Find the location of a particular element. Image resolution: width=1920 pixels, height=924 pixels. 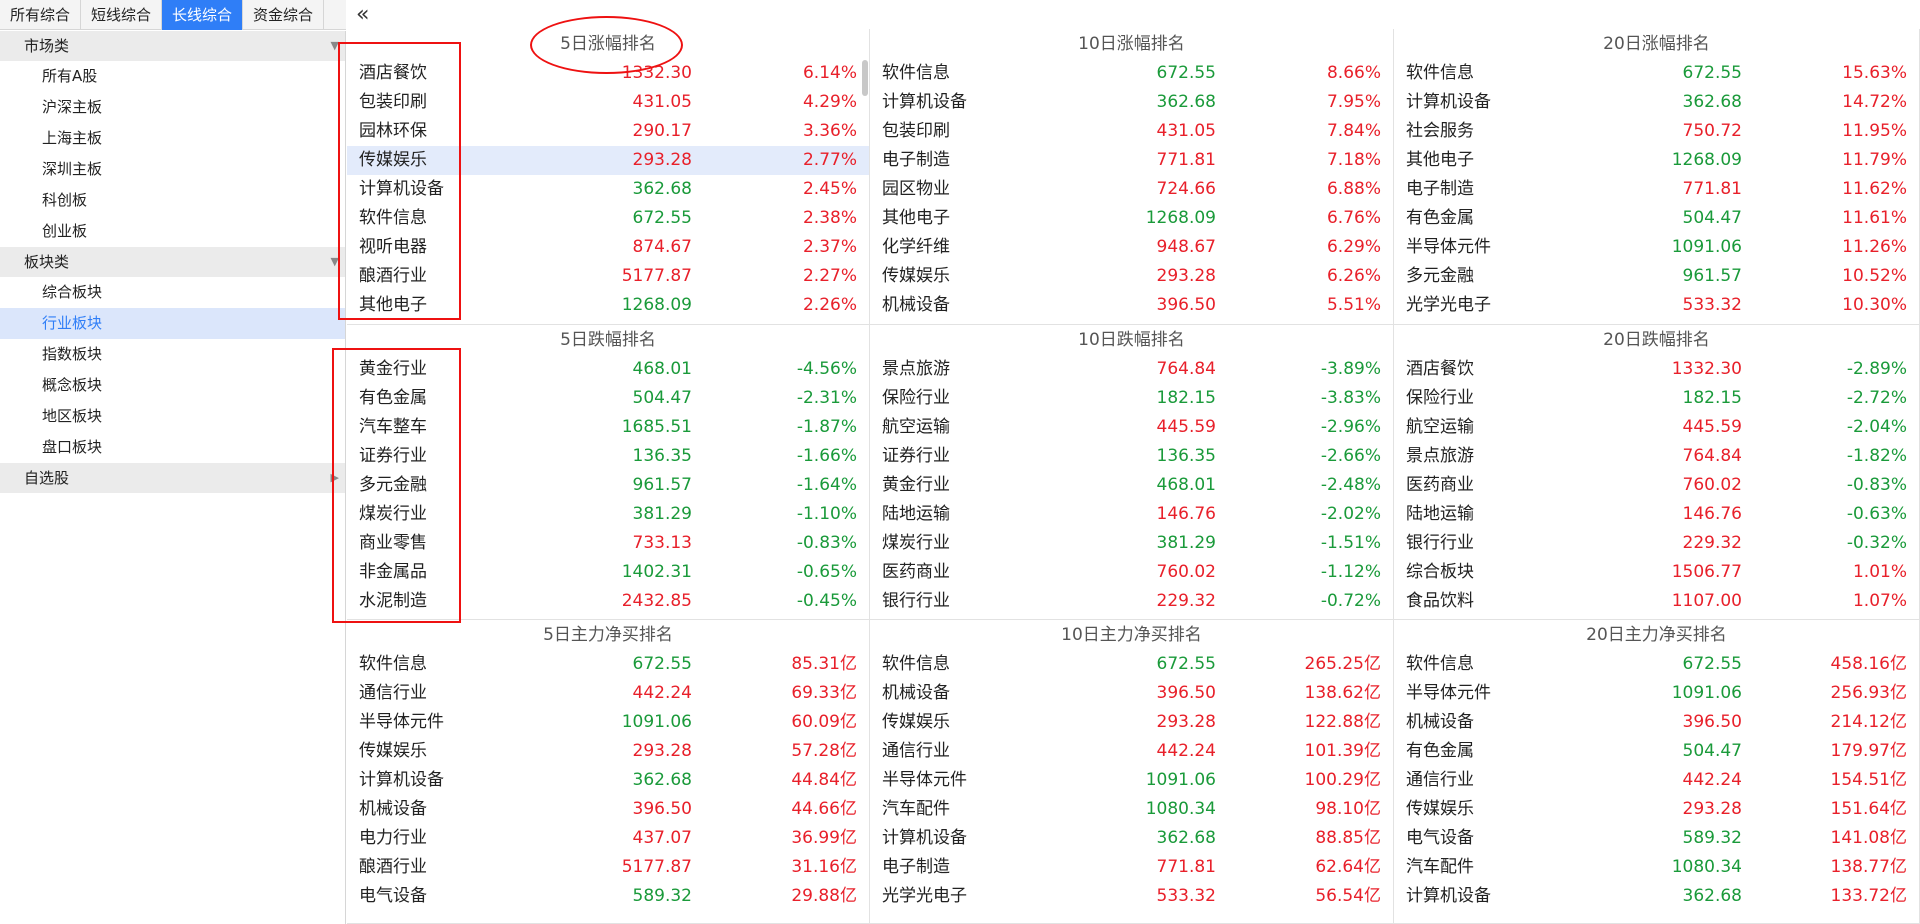

table-row: 煤炭行业 381.29 -1.10% is located at coordinates (608, 514).